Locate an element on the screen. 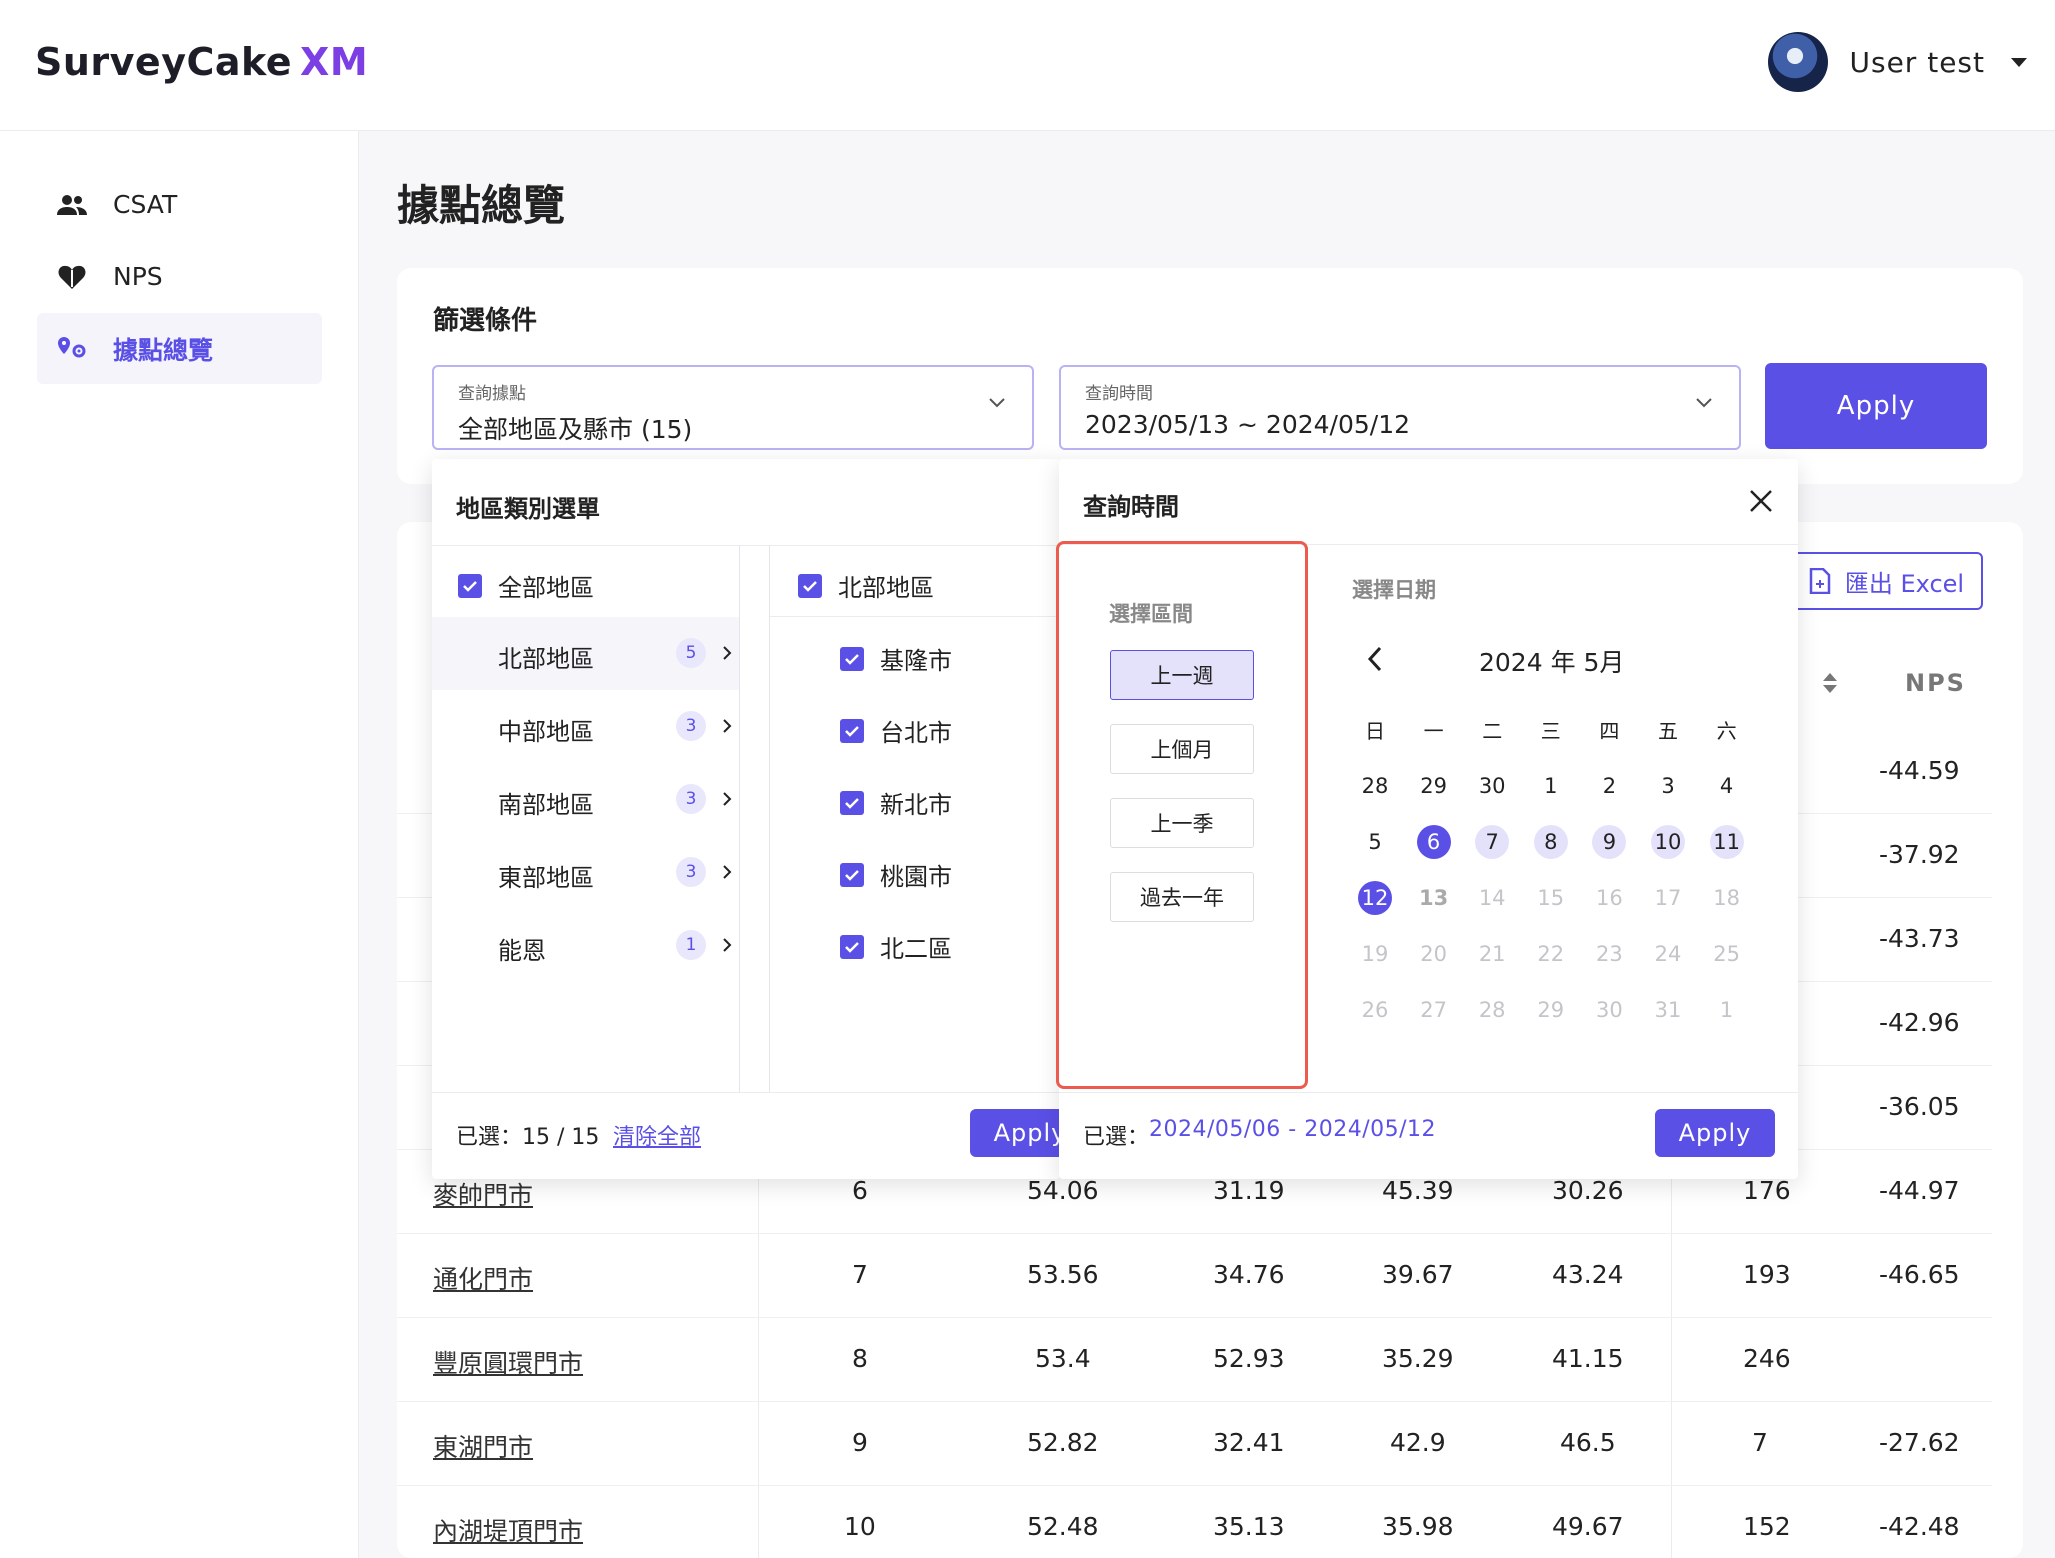 The width and height of the screenshot is (2055, 1558). preset-last-week-button: 上一週 is located at coordinates (1182, 675).